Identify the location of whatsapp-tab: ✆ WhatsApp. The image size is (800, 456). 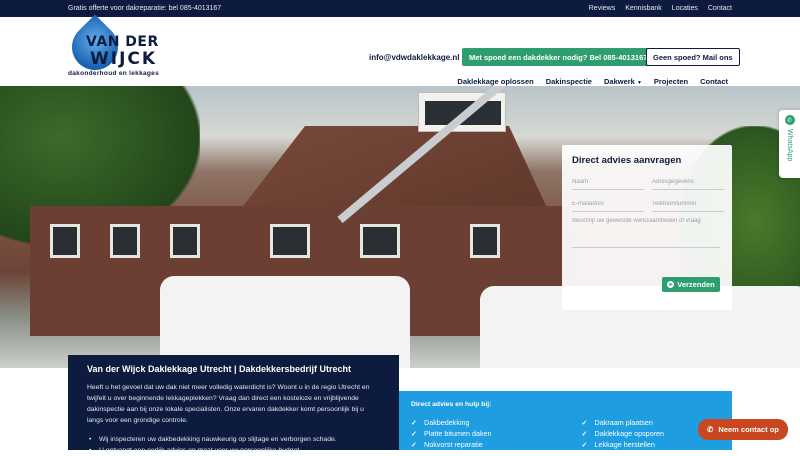
(789, 144).